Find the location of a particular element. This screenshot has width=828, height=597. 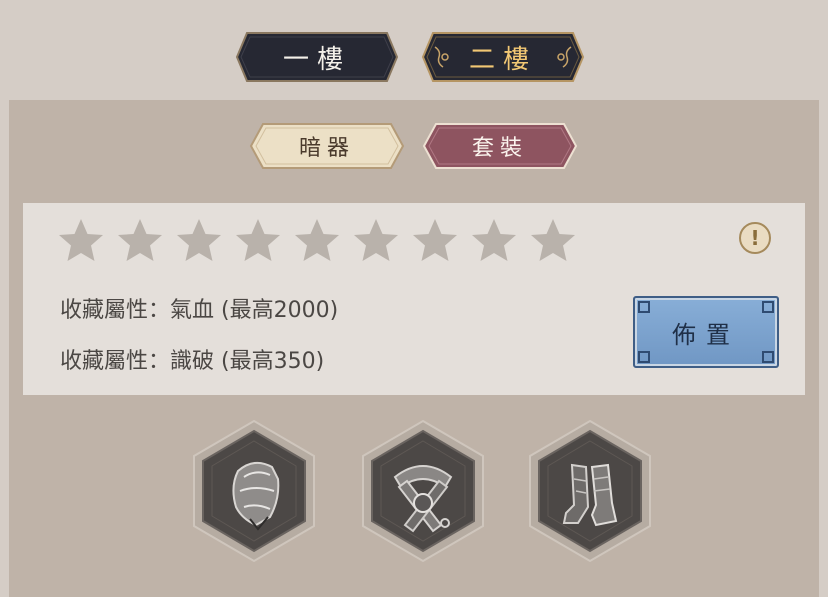

category-tab-set: 套裝 is located at coordinates (500, 146).